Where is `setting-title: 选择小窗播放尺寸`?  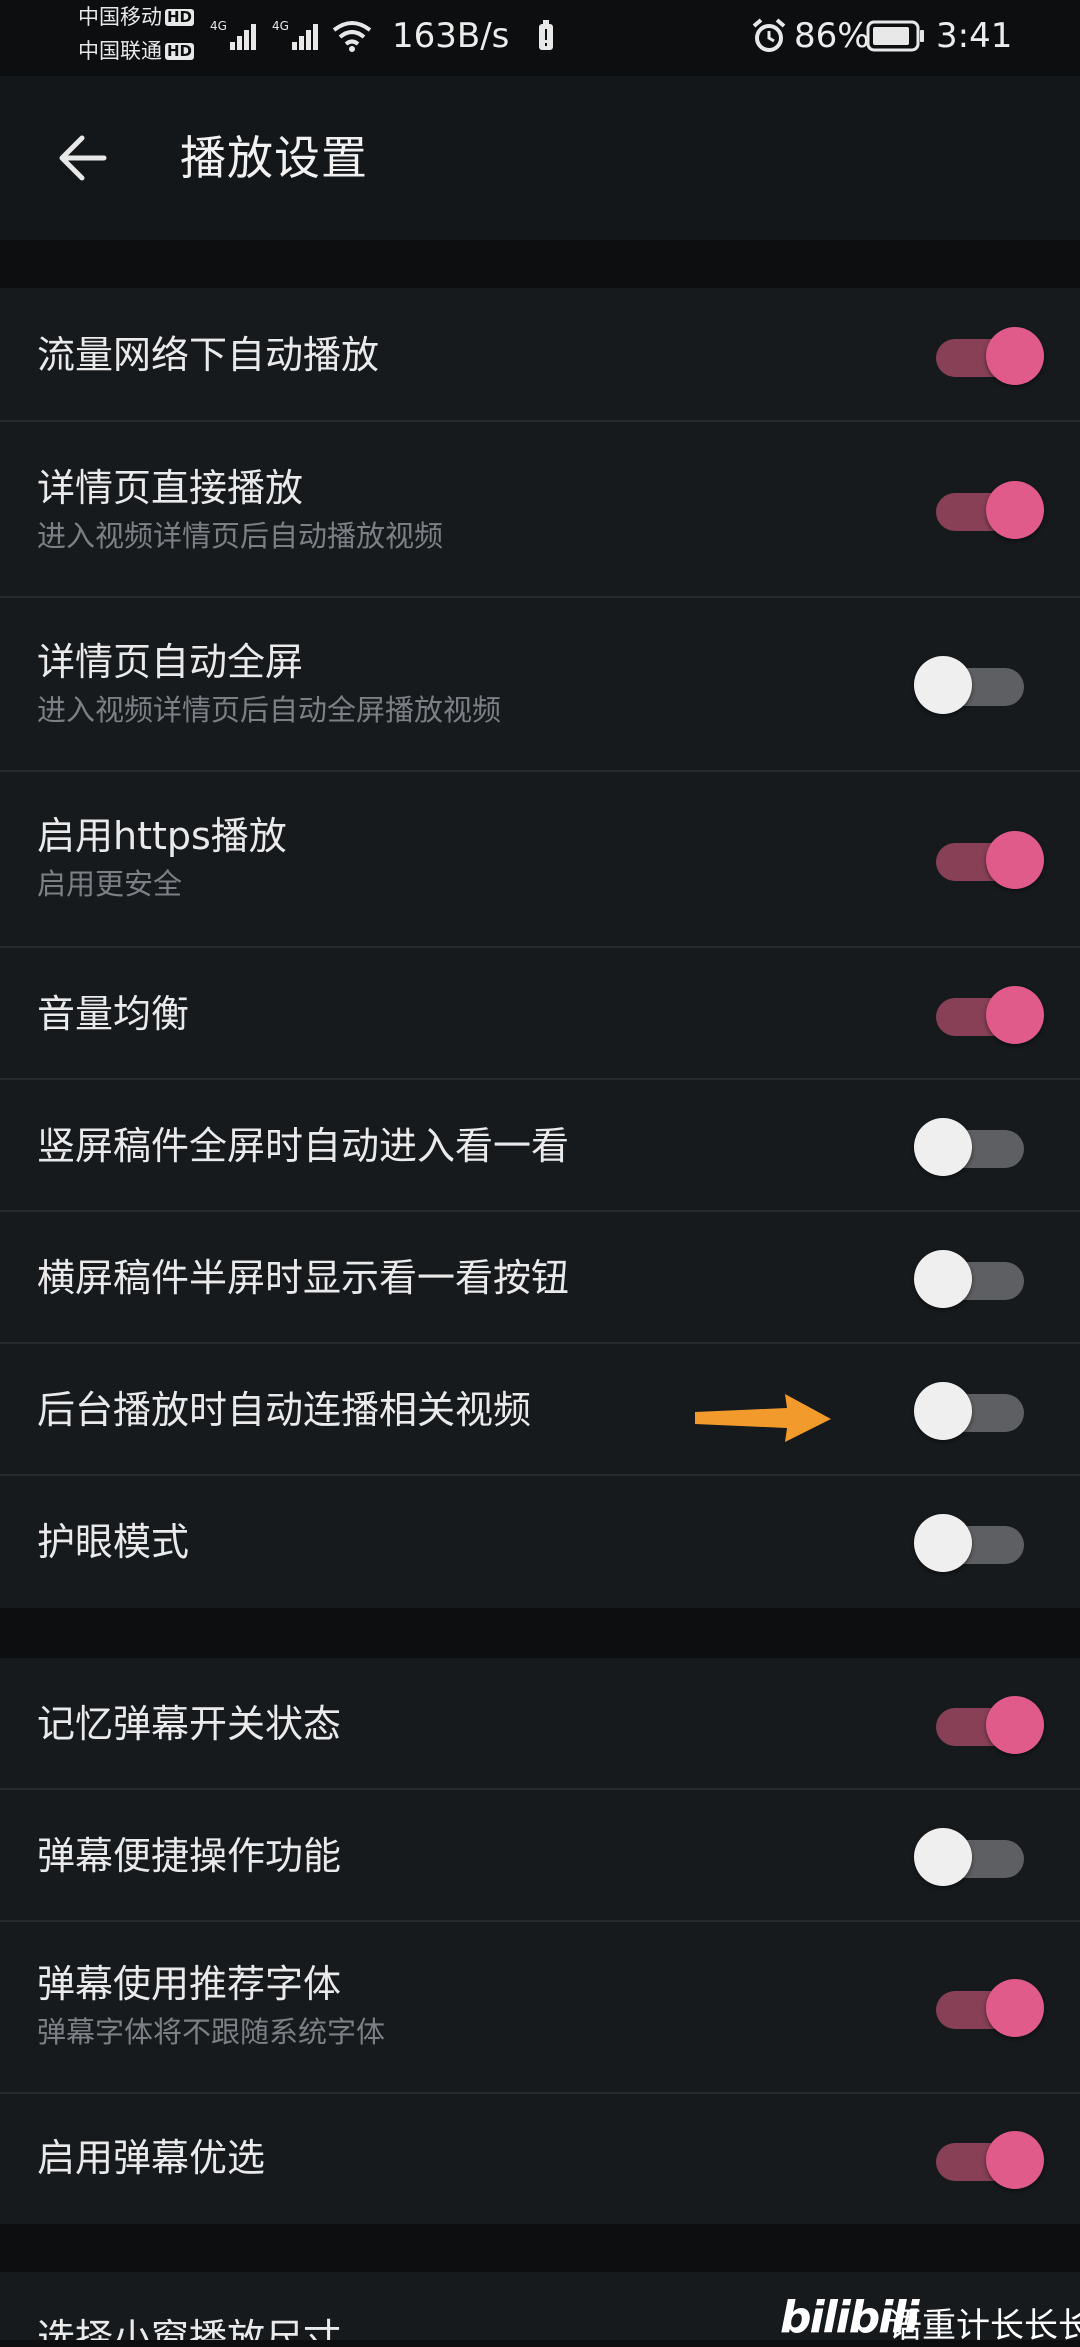 setting-title: 选择小窗播放尺寸 is located at coordinates (189, 2328).